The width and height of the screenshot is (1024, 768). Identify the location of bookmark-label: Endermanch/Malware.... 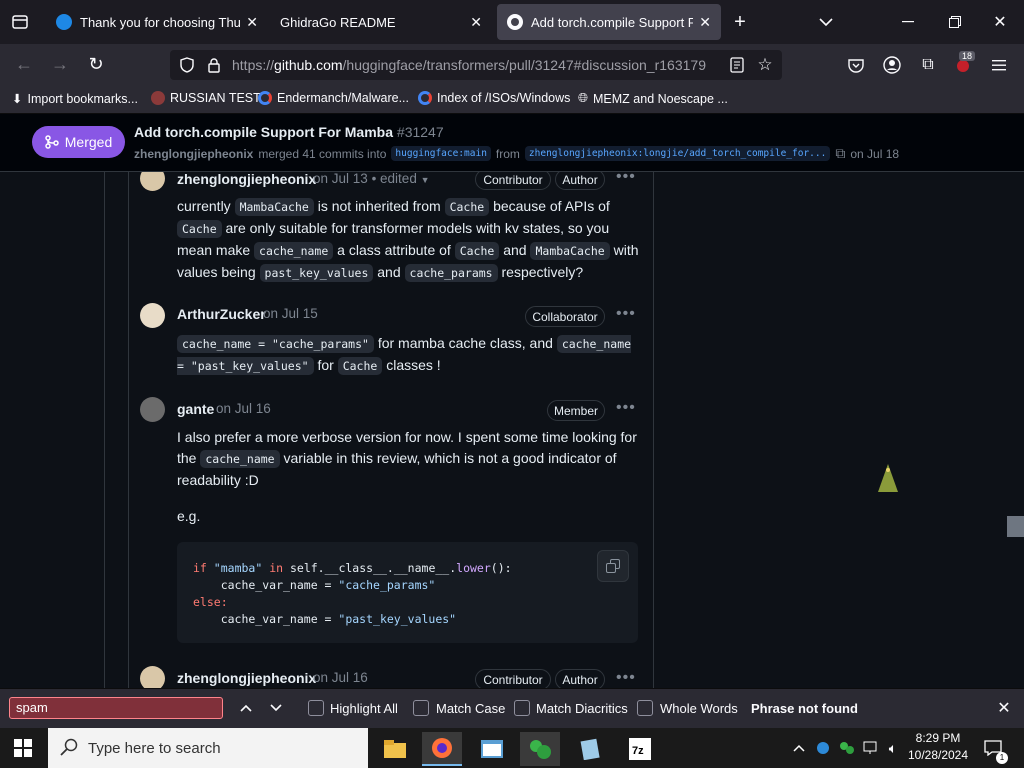
(343, 98).